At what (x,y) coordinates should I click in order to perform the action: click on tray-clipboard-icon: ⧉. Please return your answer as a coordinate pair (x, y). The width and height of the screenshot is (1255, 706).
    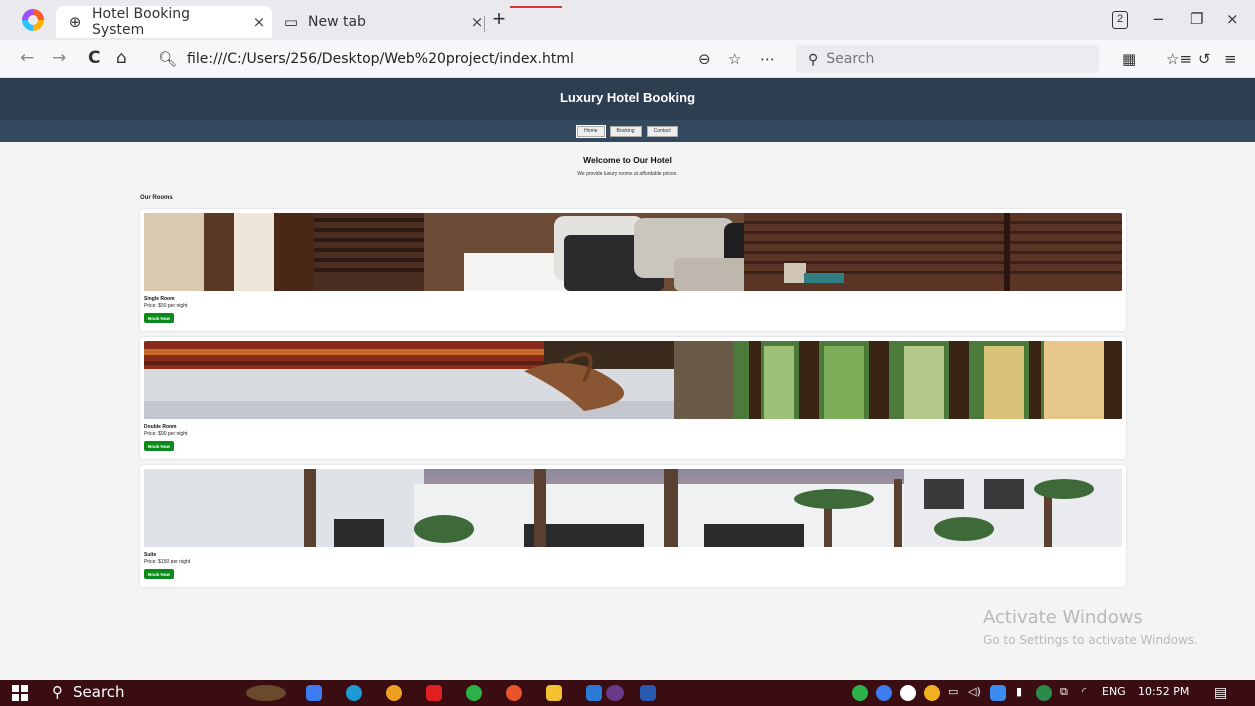
    Looking at the image, I should click on (1064, 692).